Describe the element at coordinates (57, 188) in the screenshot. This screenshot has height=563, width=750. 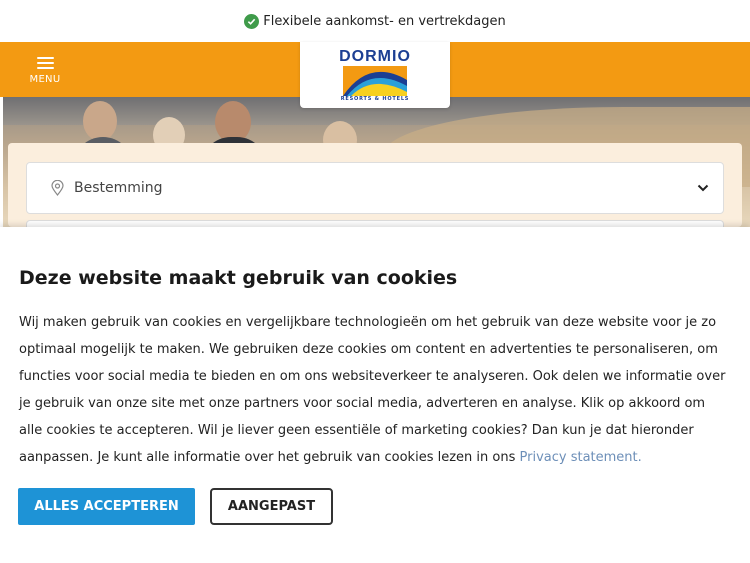
I see `location-pin-icon` at that location.